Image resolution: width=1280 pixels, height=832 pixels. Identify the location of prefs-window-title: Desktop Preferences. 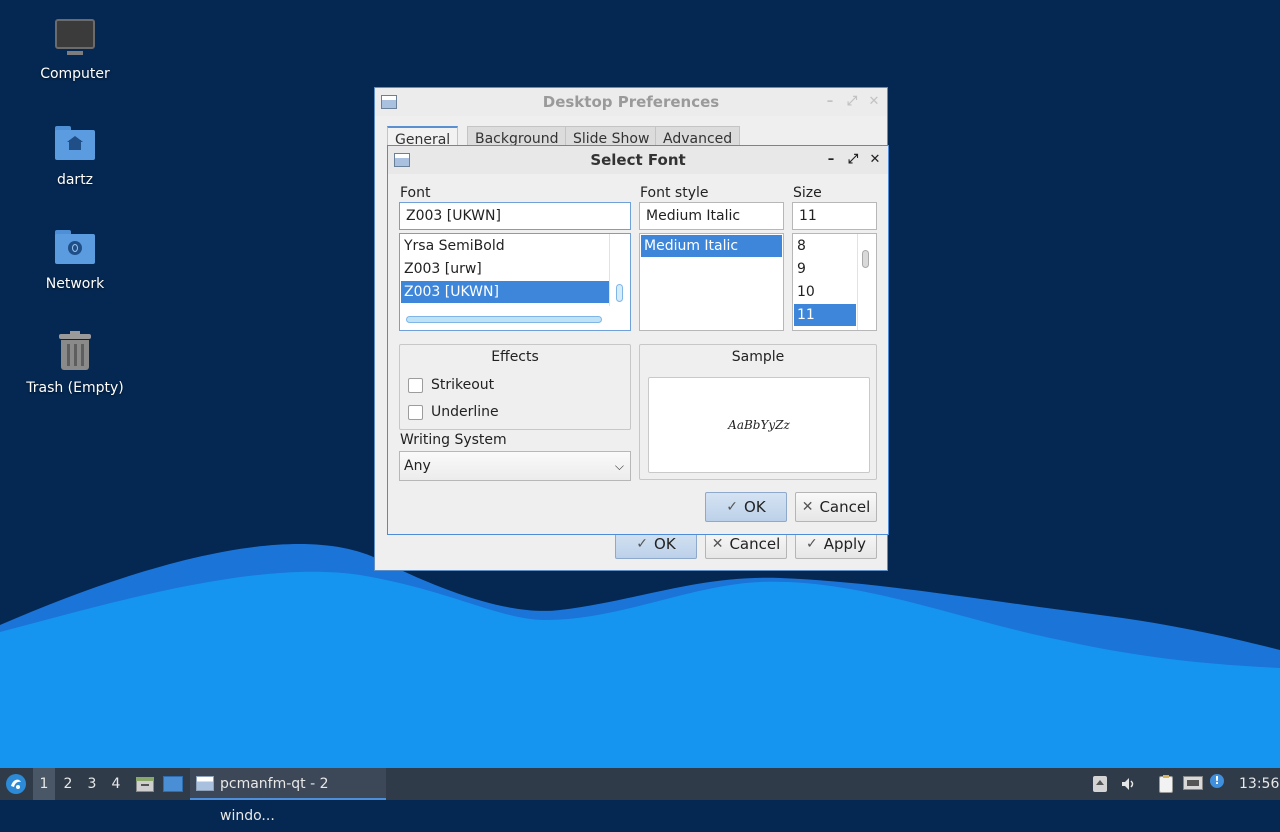
(631, 102).